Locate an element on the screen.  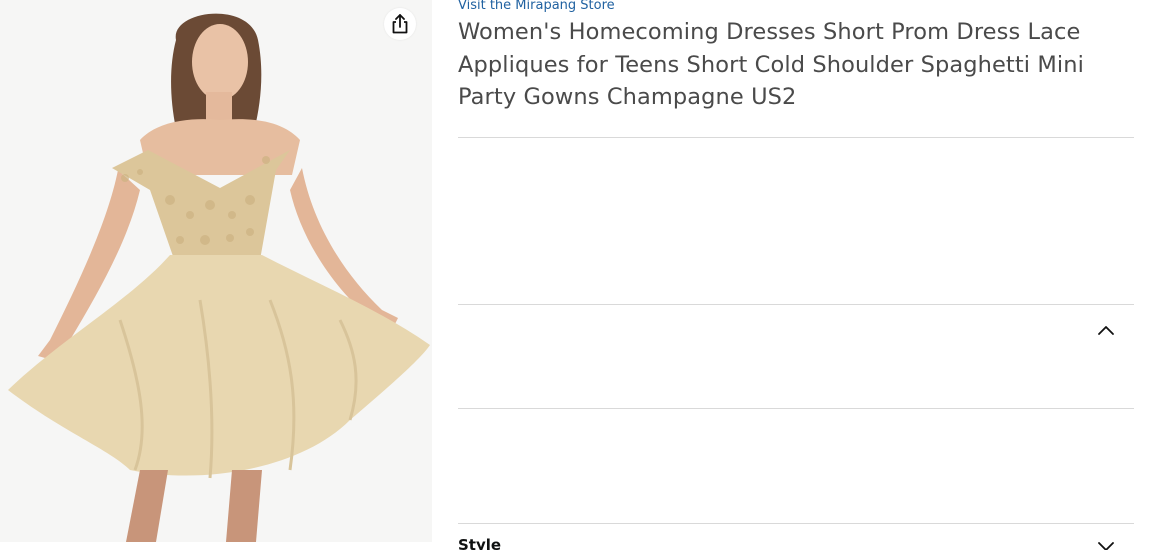
collapsible-section is located at coordinates (796, 356).